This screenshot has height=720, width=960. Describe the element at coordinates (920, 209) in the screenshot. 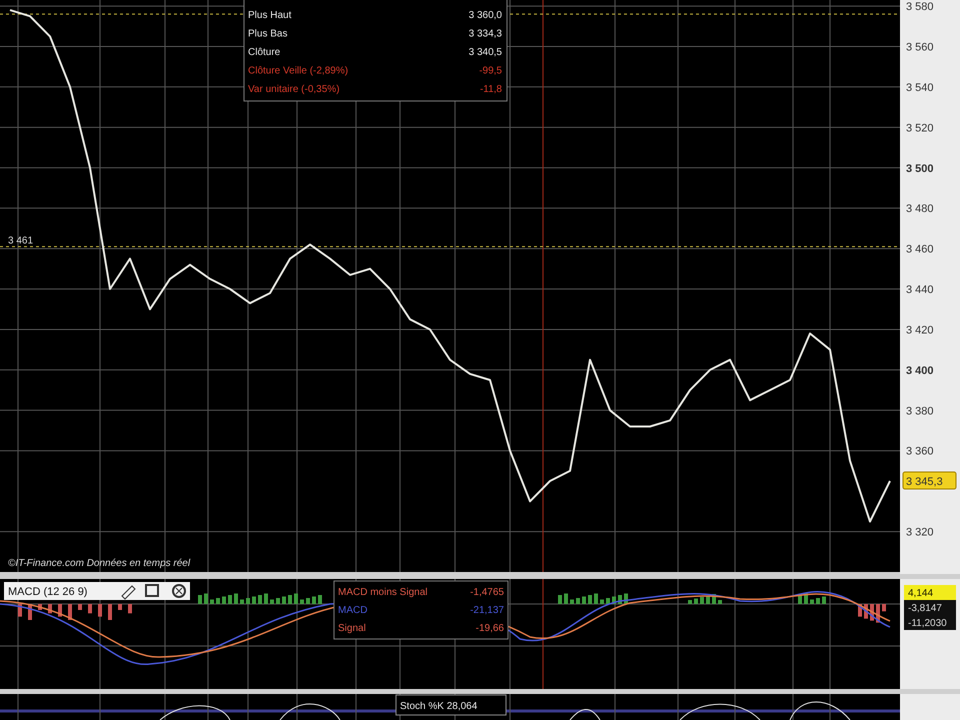

I see `y-axis-label: 3 480` at that location.